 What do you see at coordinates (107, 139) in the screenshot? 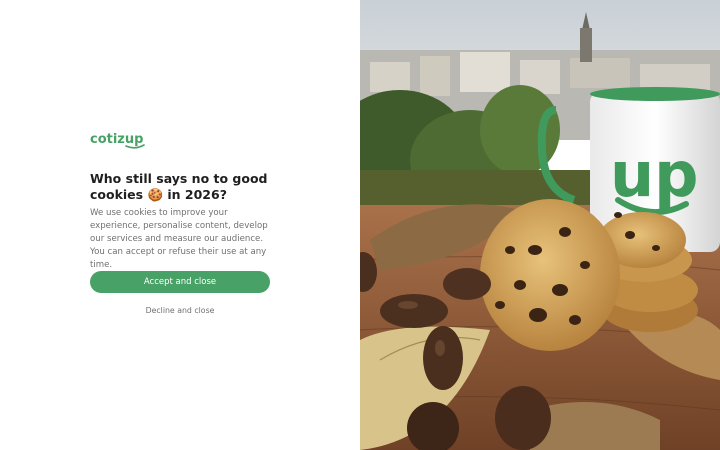
I see `logo-text-prefix: cotiz` at bounding box center [107, 139].